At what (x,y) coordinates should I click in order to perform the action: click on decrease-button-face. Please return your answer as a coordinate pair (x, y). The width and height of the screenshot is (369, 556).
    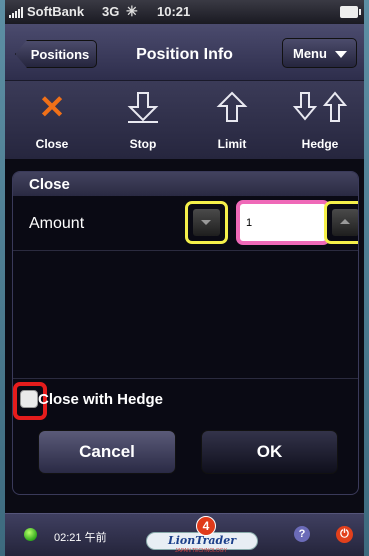
    Looking at the image, I should click on (206, 222).